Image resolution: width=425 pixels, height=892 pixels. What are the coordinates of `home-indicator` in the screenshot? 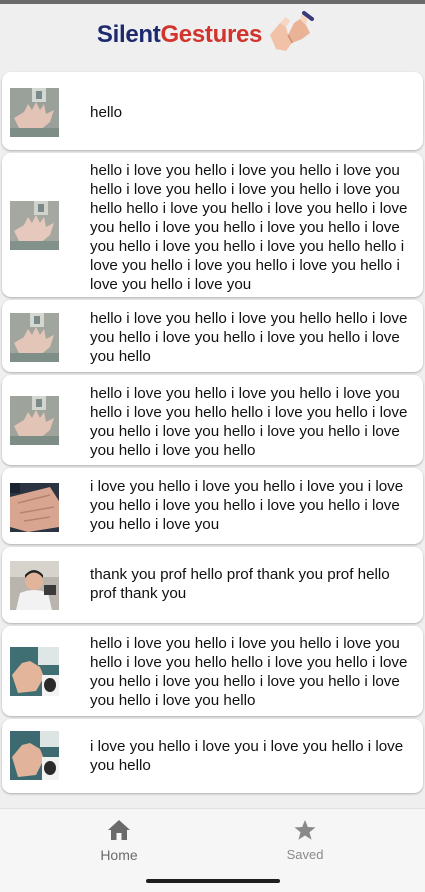 It's located at (213, 881).